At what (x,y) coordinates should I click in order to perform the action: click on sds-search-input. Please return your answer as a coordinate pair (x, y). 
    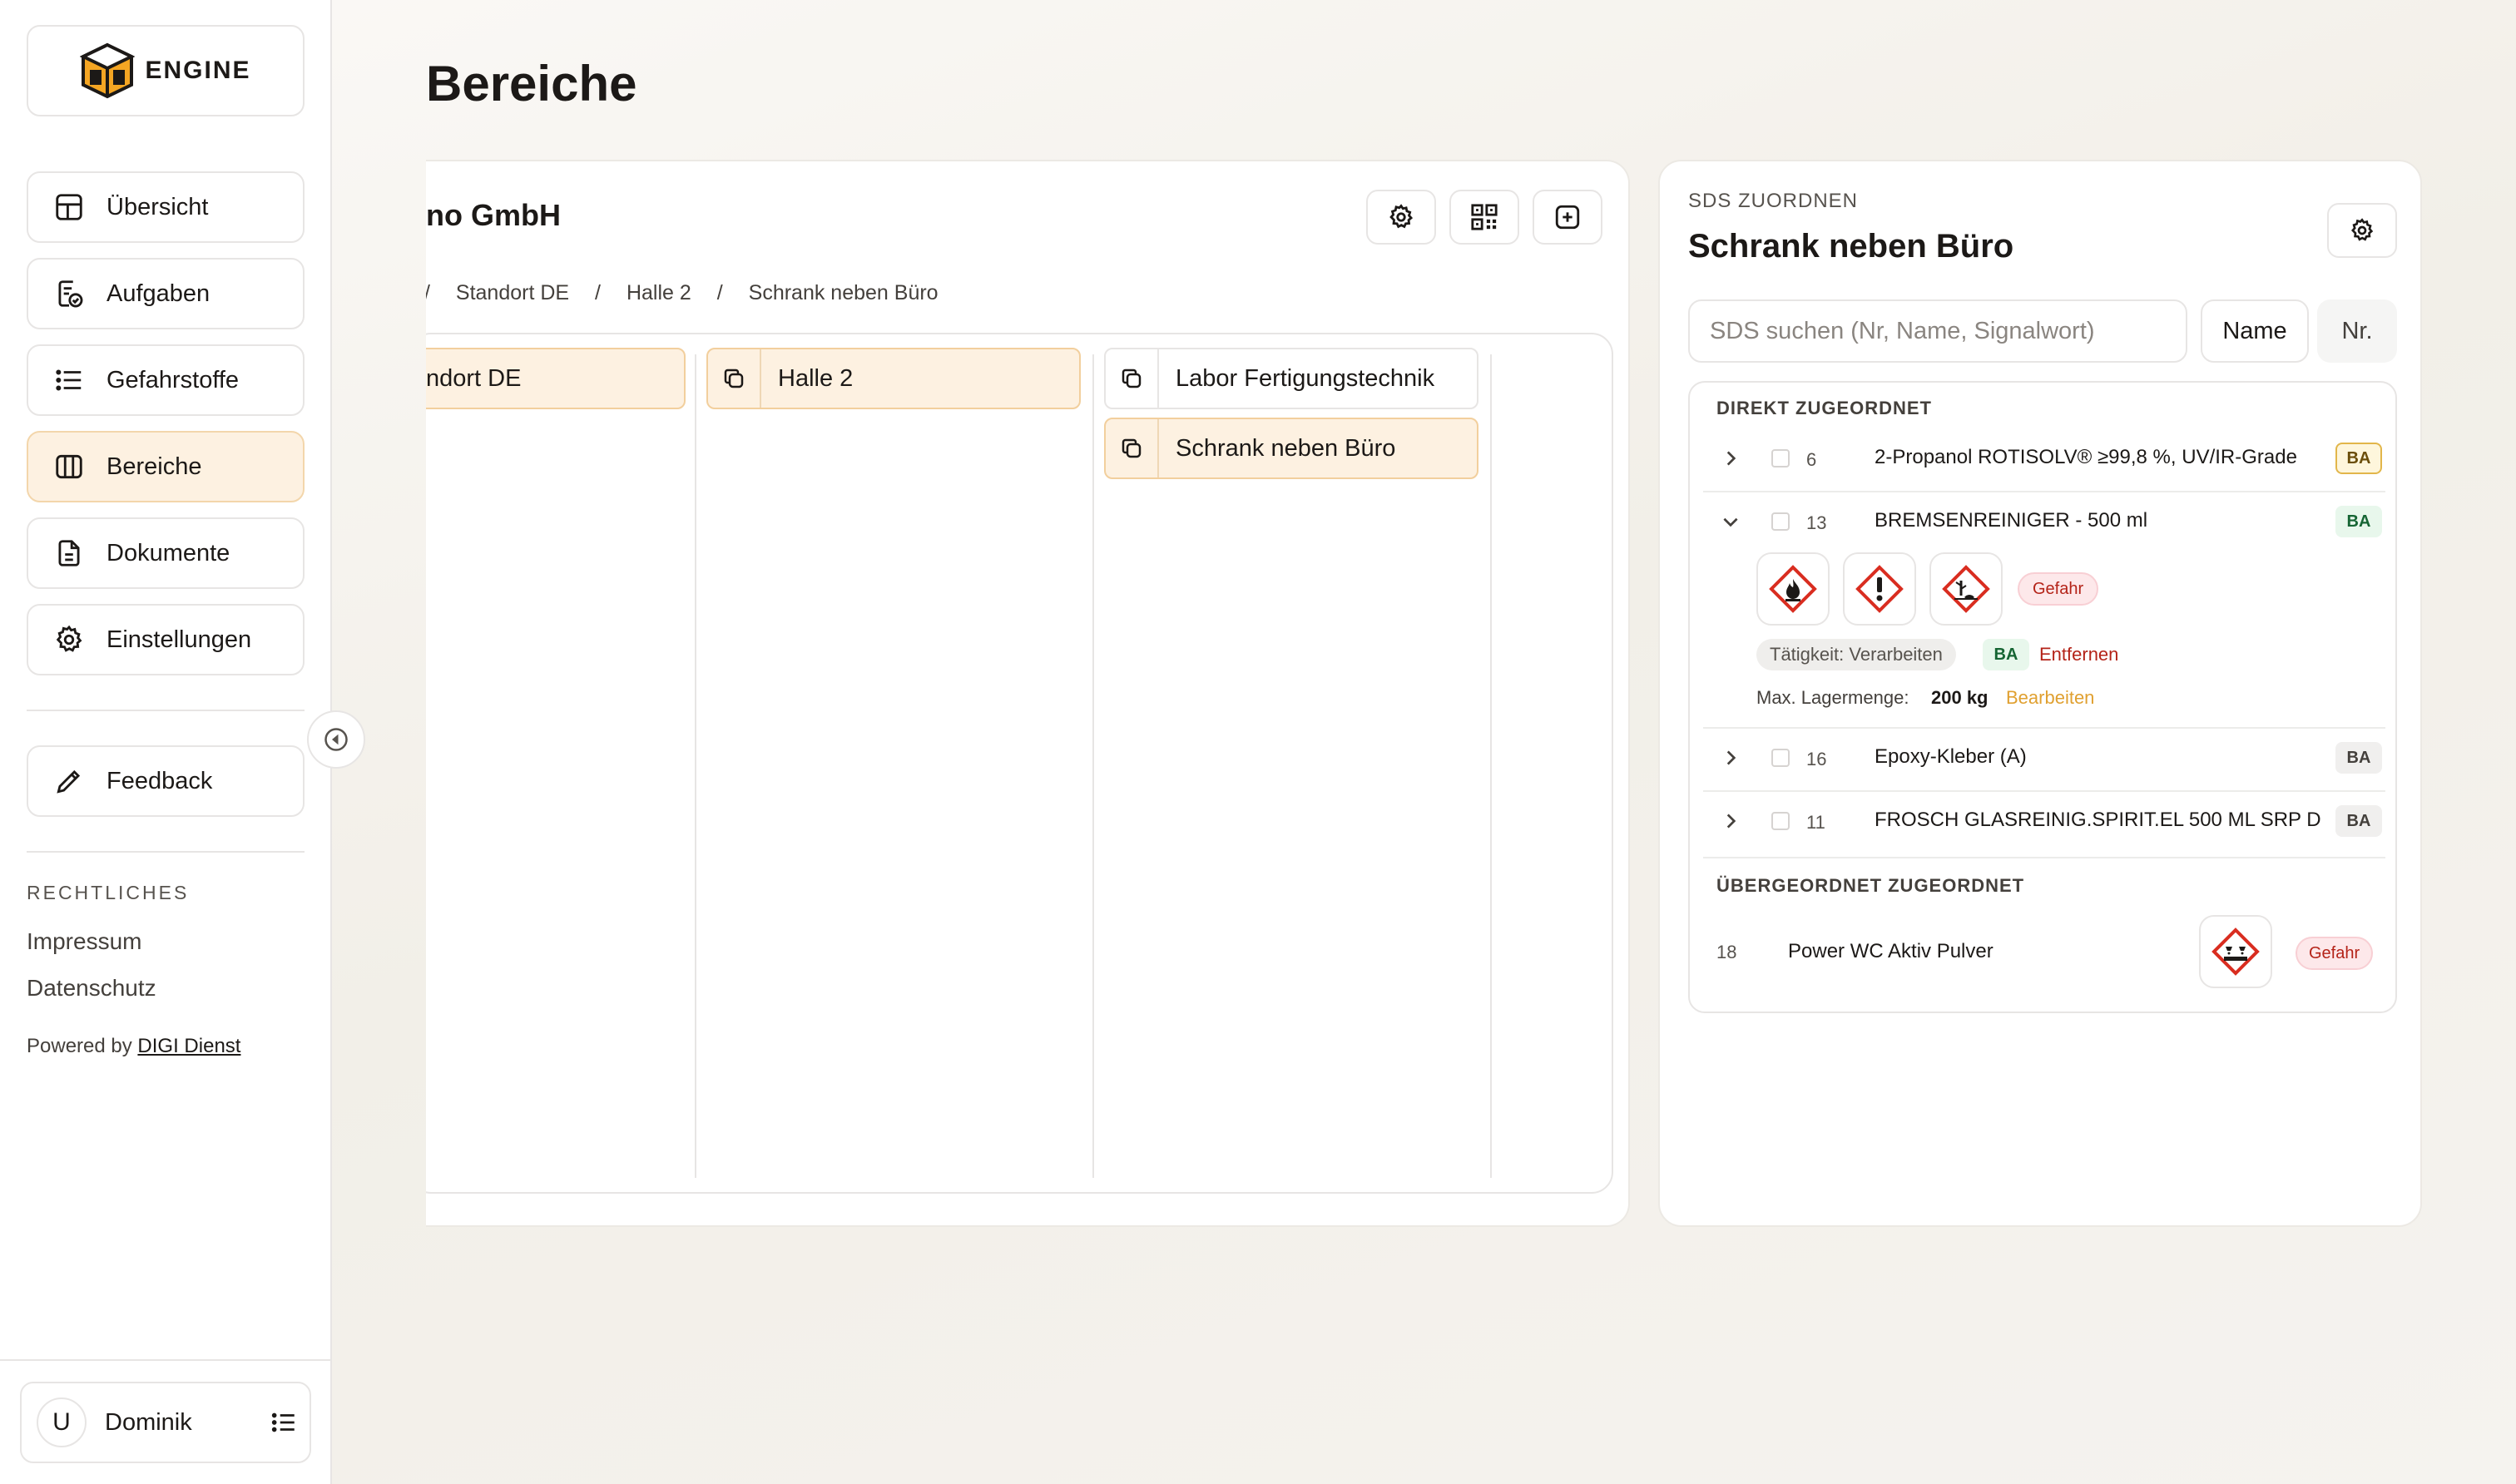
    Looking at the image, I should click on (1937, 331).